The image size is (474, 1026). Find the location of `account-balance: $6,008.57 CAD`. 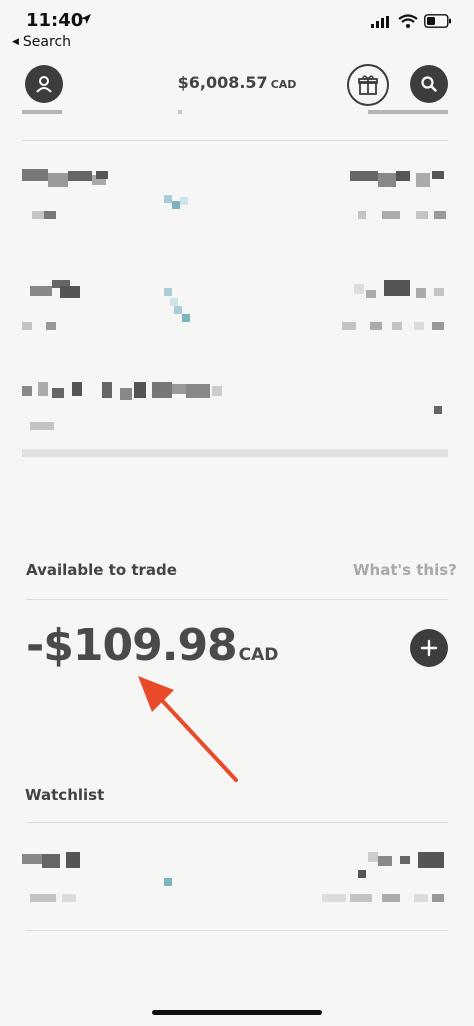

account-balance: $6,008.57 CAD is located at coordinates (237, 82).